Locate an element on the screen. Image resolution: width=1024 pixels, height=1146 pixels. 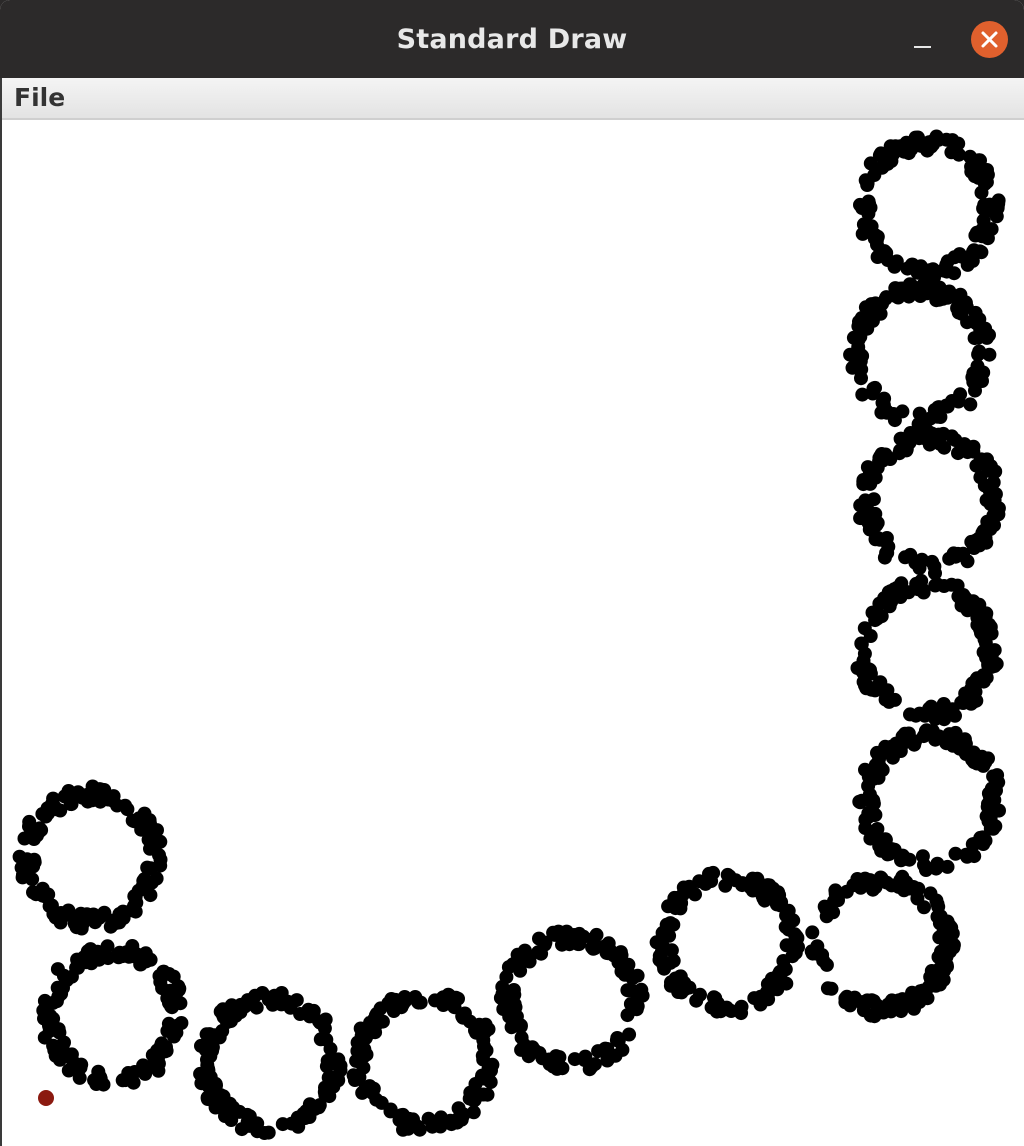
menu-file: File is located at coordinates (39, 98).